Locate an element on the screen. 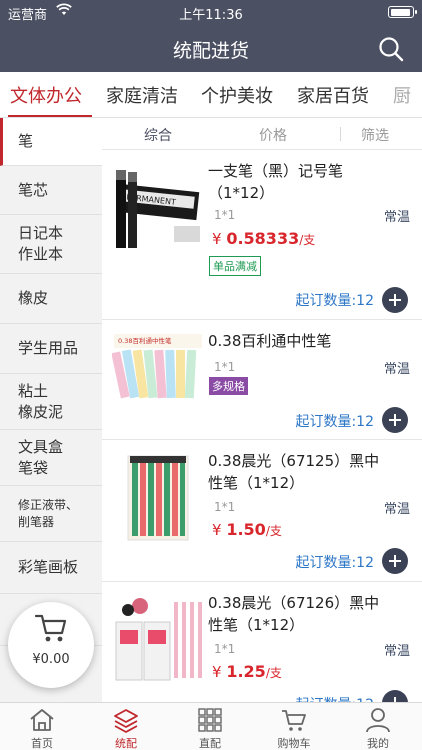 The width and height of the screenshot is (422, 750). sort-bar: 综合 价格 筛选 is located at coordinates (262, 134).